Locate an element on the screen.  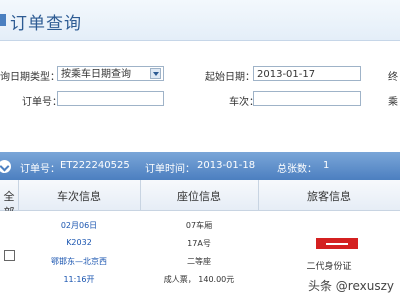
title-bar: 订单查询 is located at coordinates (200, 20).